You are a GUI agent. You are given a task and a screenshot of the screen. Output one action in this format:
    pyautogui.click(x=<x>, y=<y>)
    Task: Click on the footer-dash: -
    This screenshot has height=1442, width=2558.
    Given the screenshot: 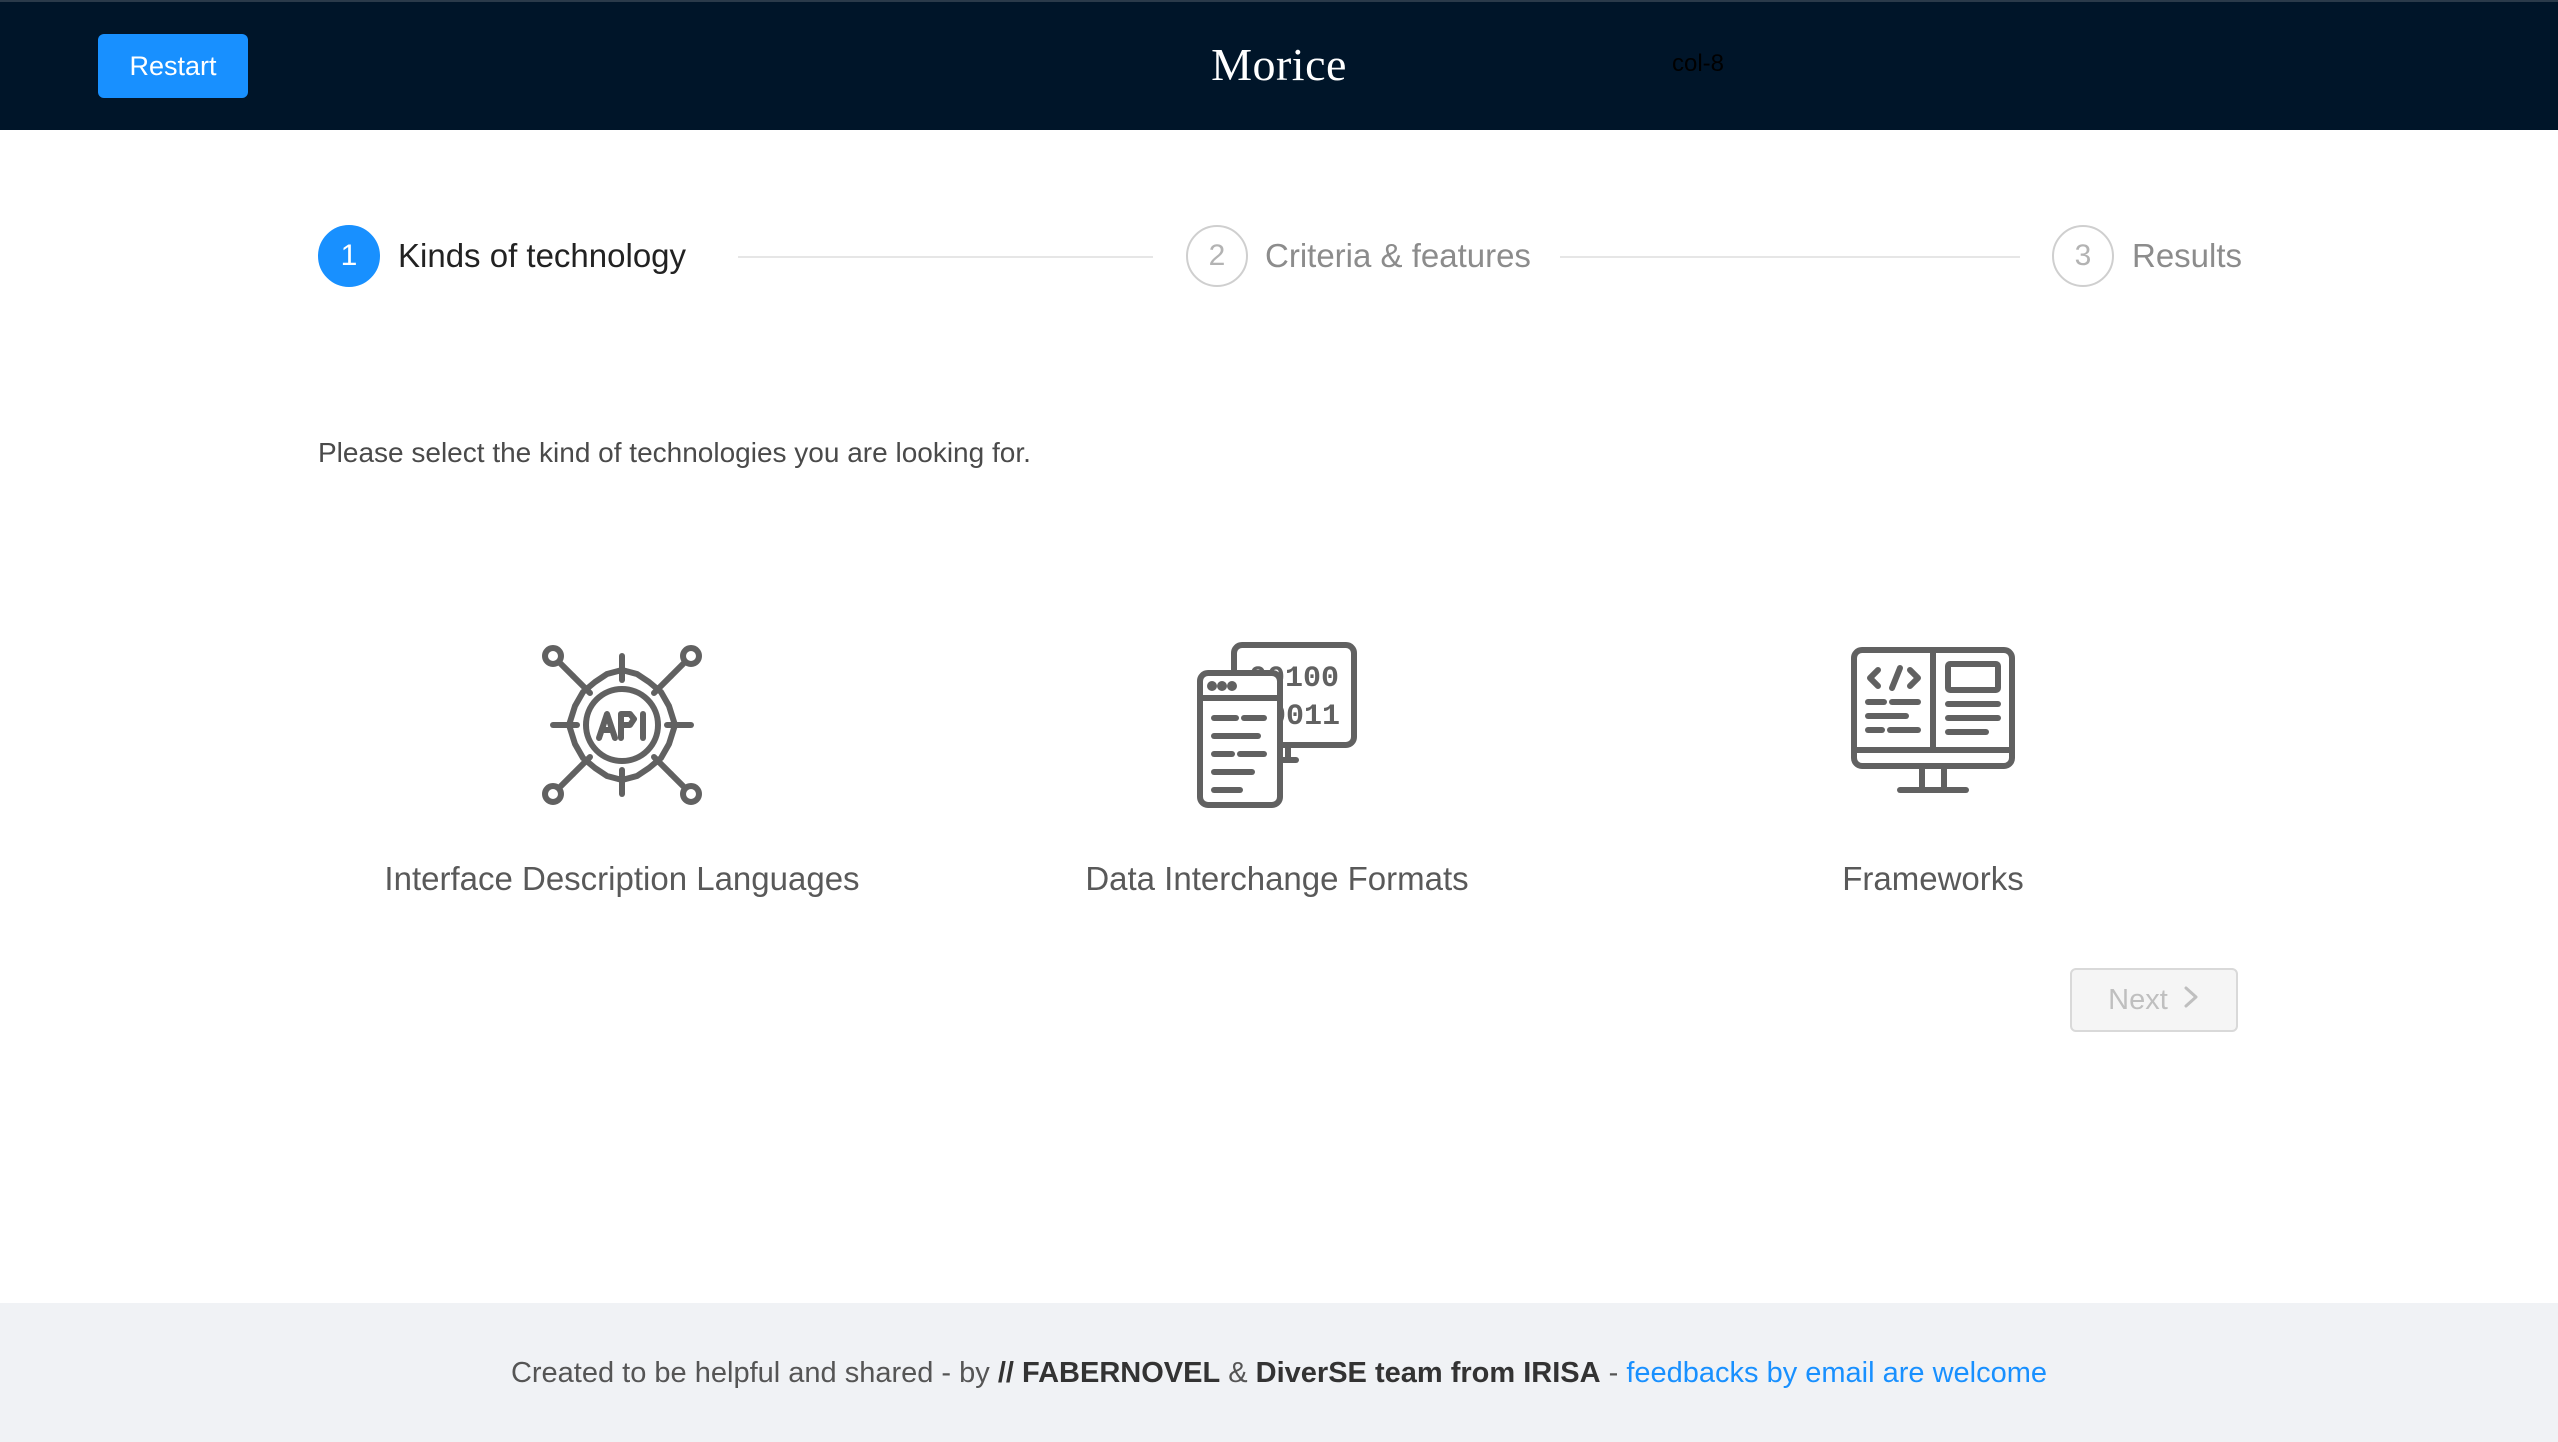 What is the action you would take?
    pyautogui.click(x=1613, y=1373)
    